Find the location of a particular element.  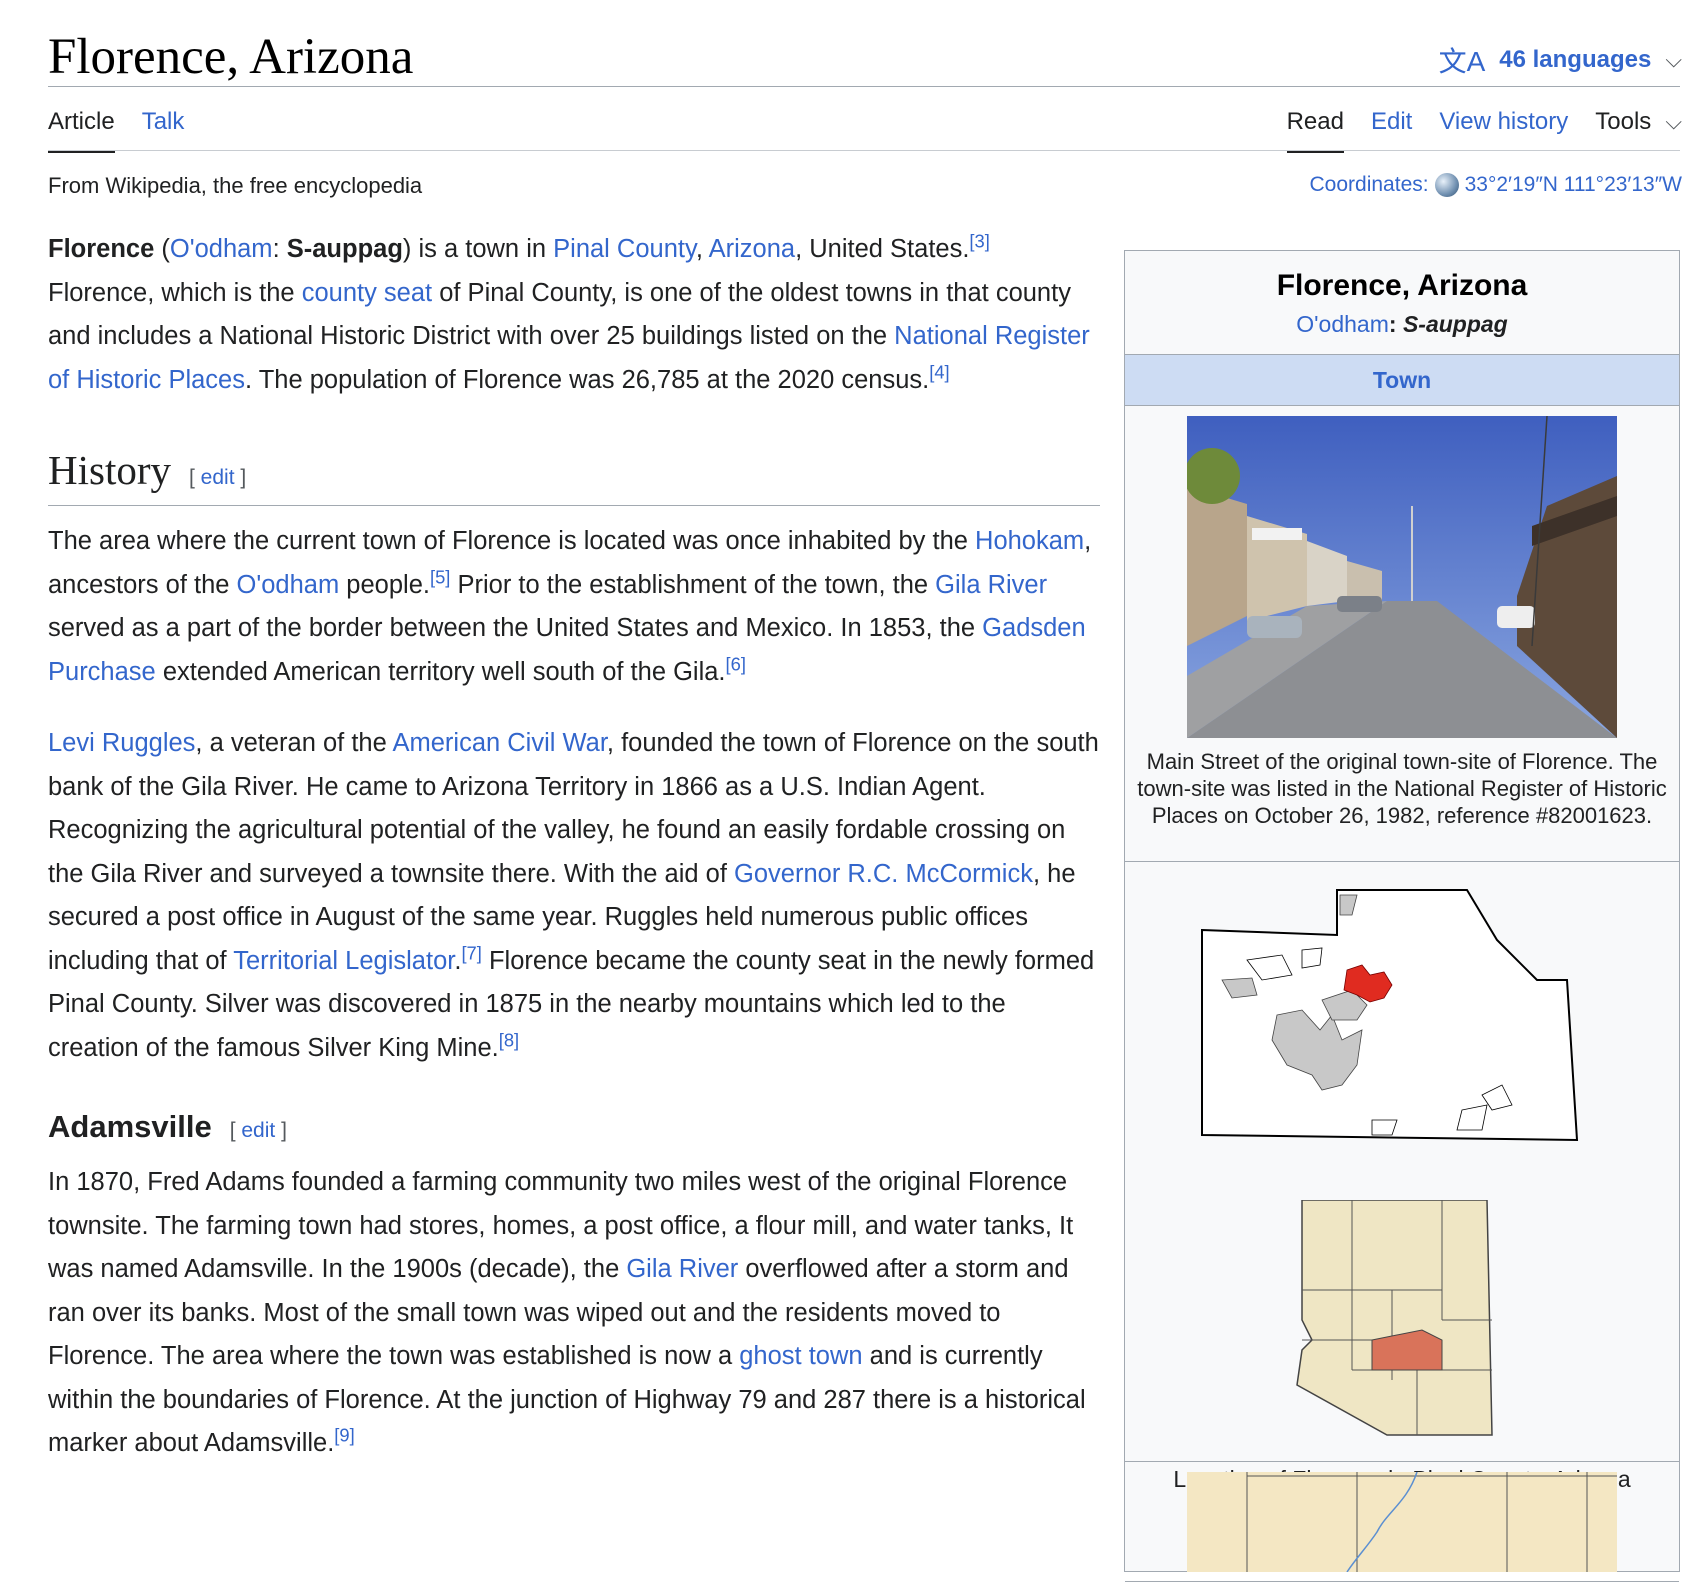

view-tabs: Read Edit View history Tools ⌵ is located at coordinates (1484, 130).